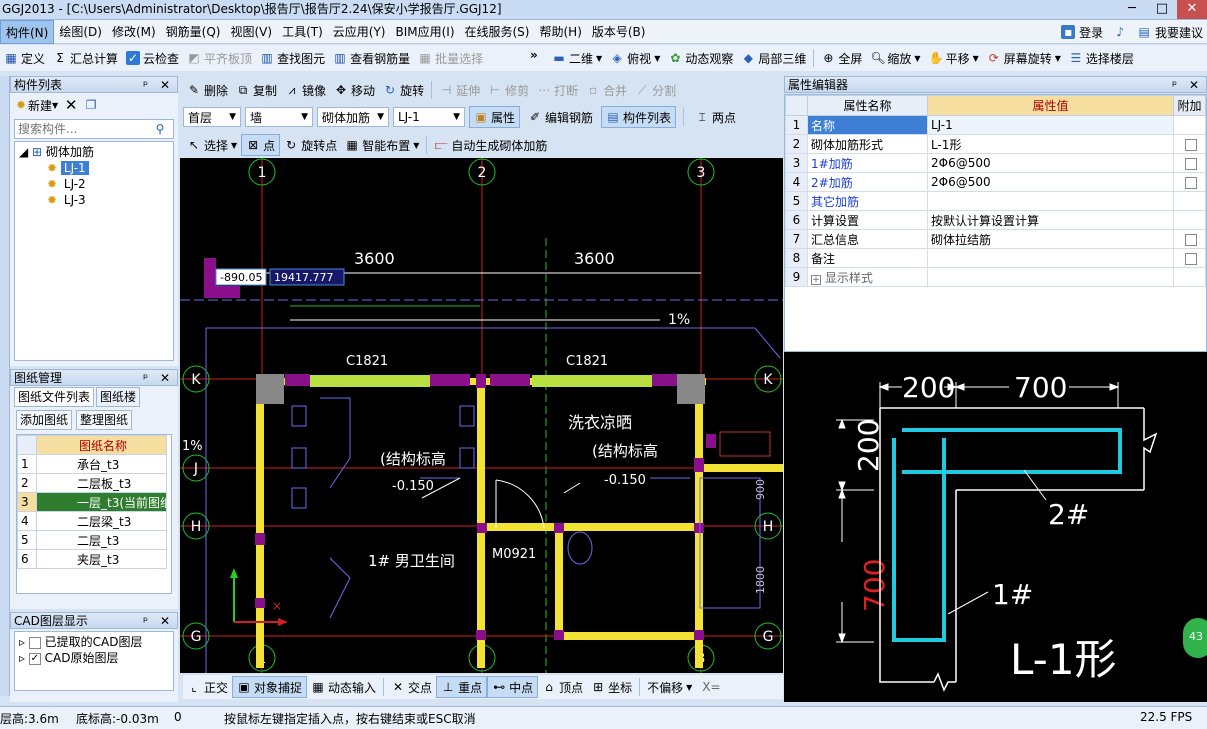  What do you see at coordinates (354, 90) in the screenshot?
I see `move-button: ✥ 移动` at bounding box center [354, 90].